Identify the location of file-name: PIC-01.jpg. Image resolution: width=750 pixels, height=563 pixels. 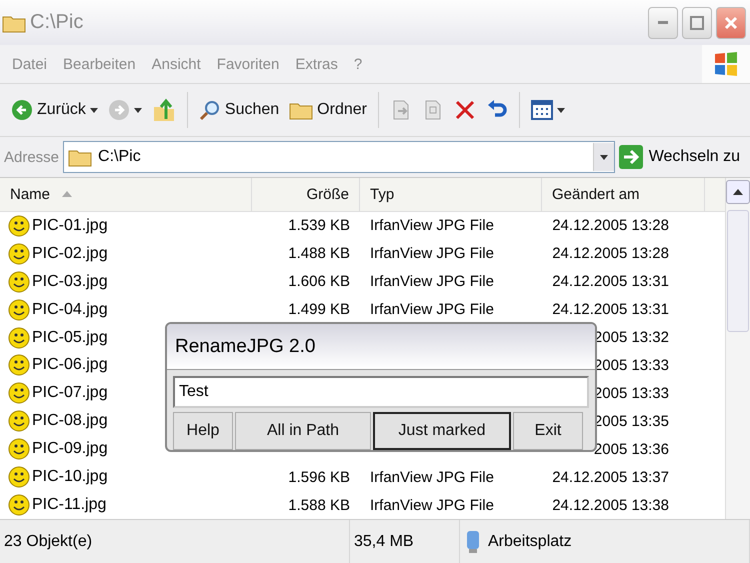
(70, 225).